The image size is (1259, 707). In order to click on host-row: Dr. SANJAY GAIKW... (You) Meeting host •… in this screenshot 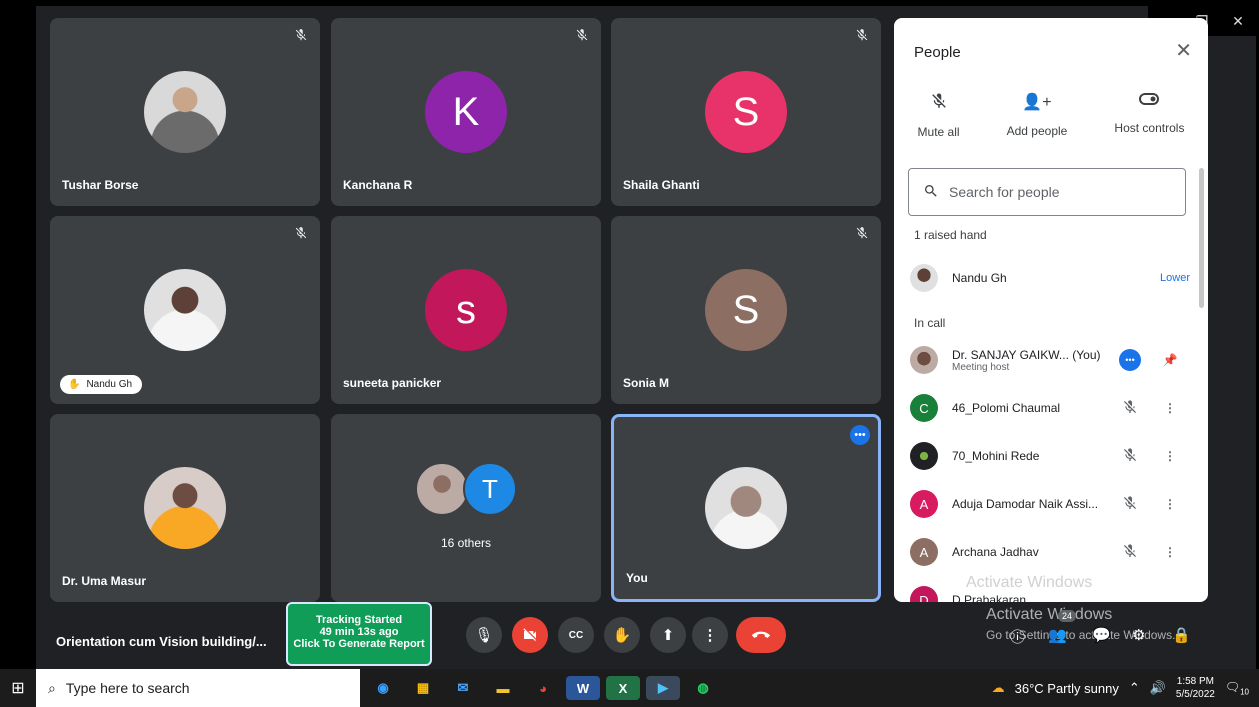, I will do `click(1050, 360)`.